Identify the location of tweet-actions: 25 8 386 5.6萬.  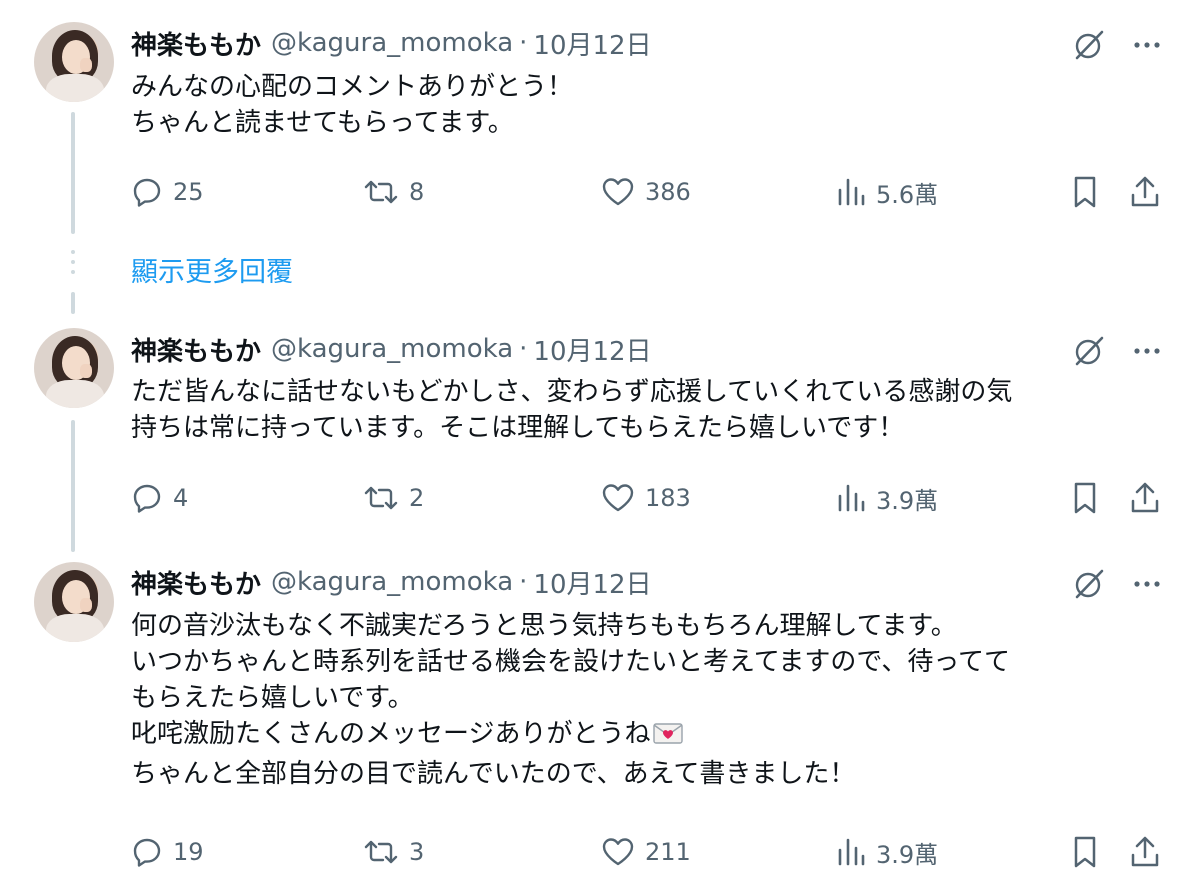
(647, 192).